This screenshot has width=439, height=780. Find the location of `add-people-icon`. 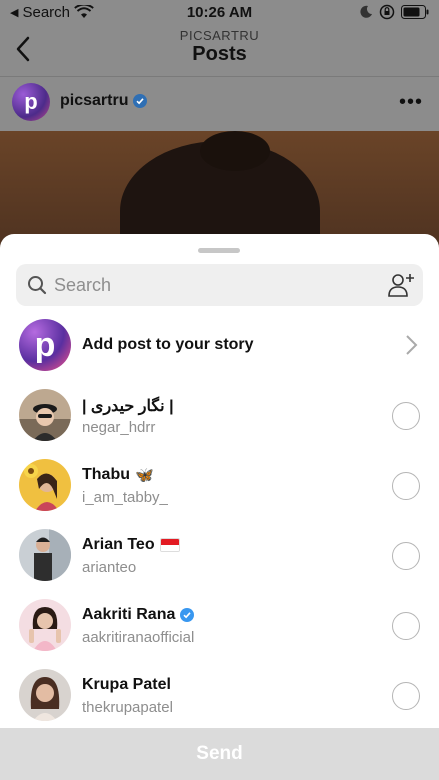

add-people-icon is located at coordinates (401, 285).